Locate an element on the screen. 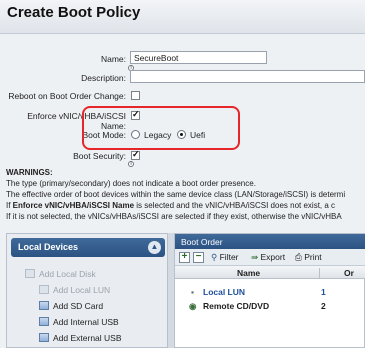  column-name: Name is located at coordinates (248, 273).